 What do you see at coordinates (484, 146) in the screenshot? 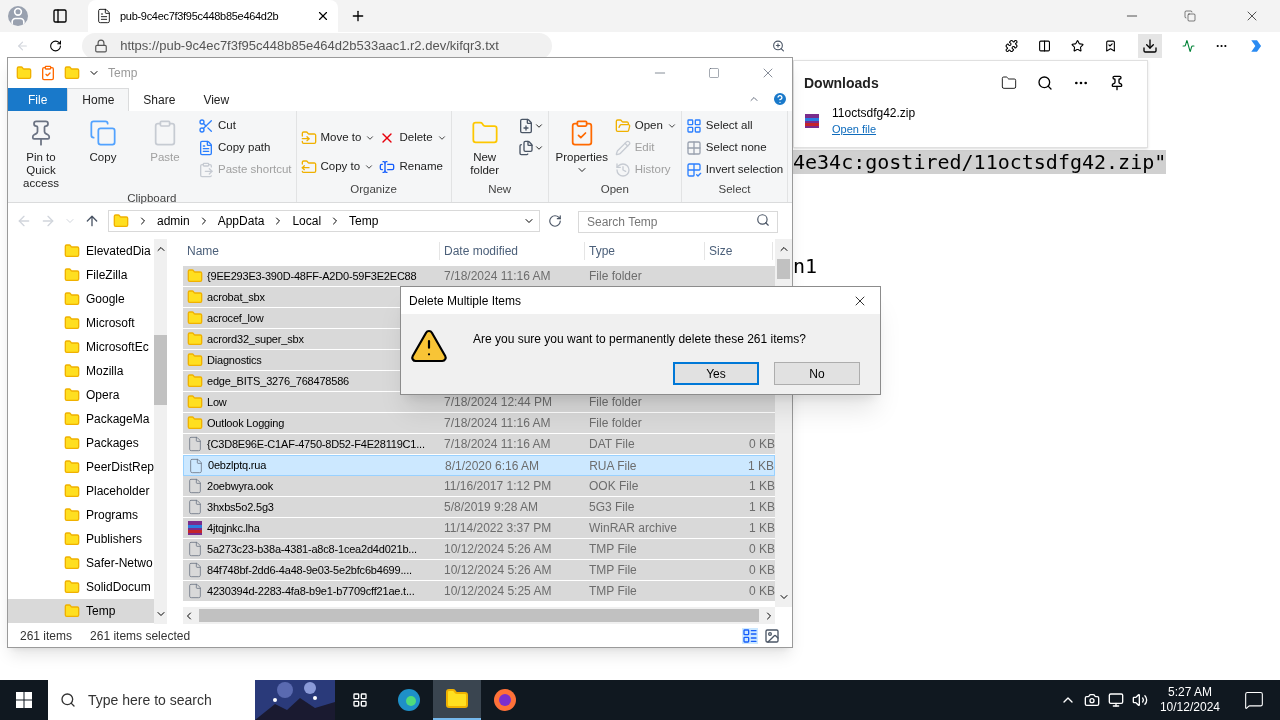
I see `ribbon-button: New folder` at bounding box center [484, 146].